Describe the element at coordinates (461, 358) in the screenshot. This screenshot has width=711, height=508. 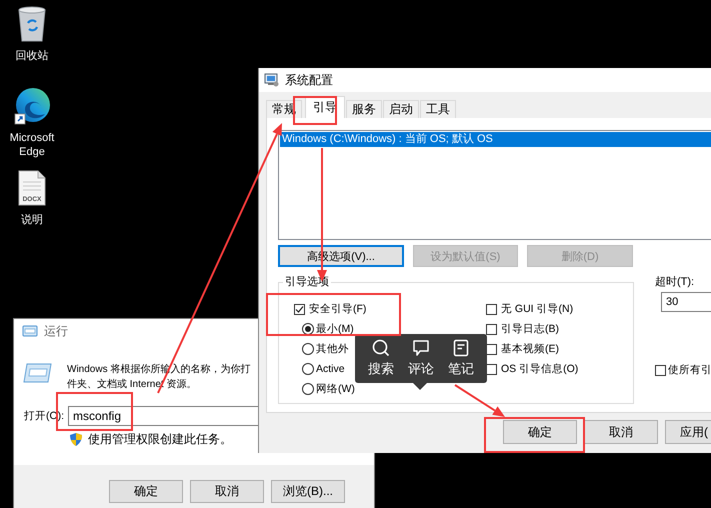
I see `toolbar-button: 笔记` at that location.